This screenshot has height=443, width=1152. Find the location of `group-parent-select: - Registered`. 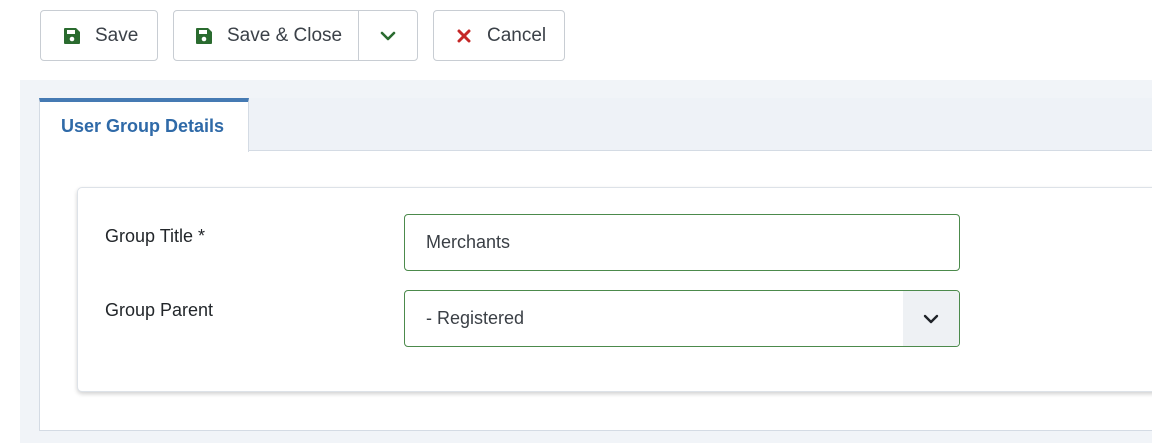

group-parent-select: - Registered is located at coordinates (682, 318).